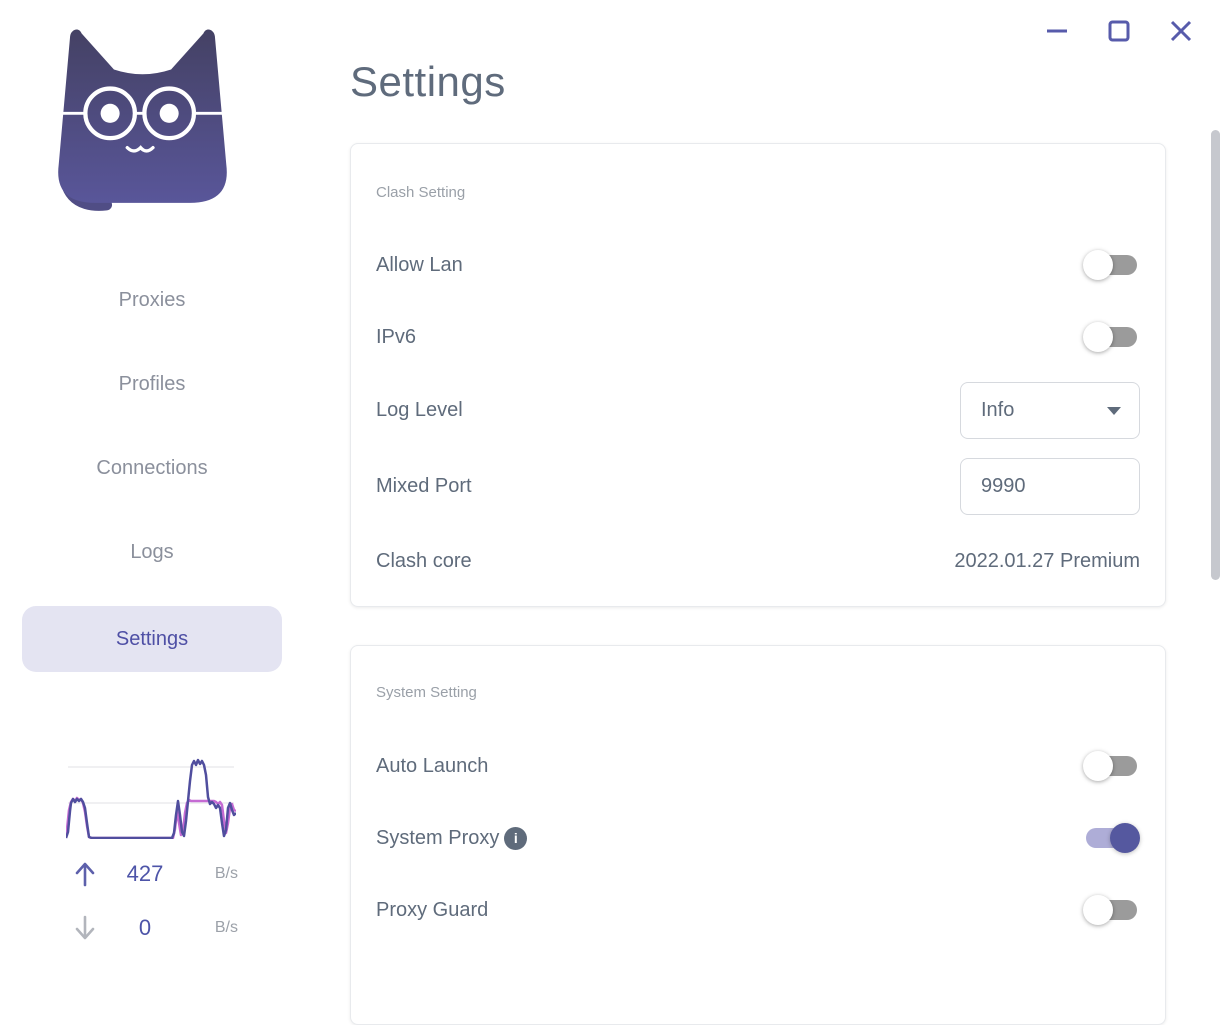 The image size is (1222, 1025). I want to click on log-level-label: Log Level, so click(419, 410).